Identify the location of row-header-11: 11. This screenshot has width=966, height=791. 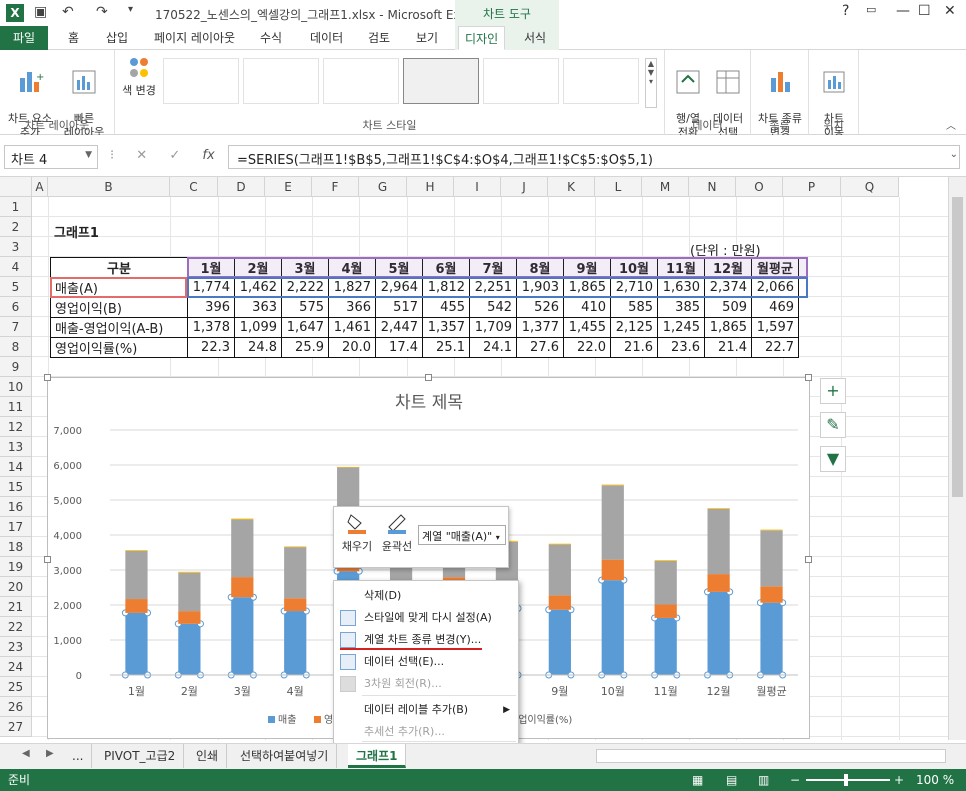
(16, 407).